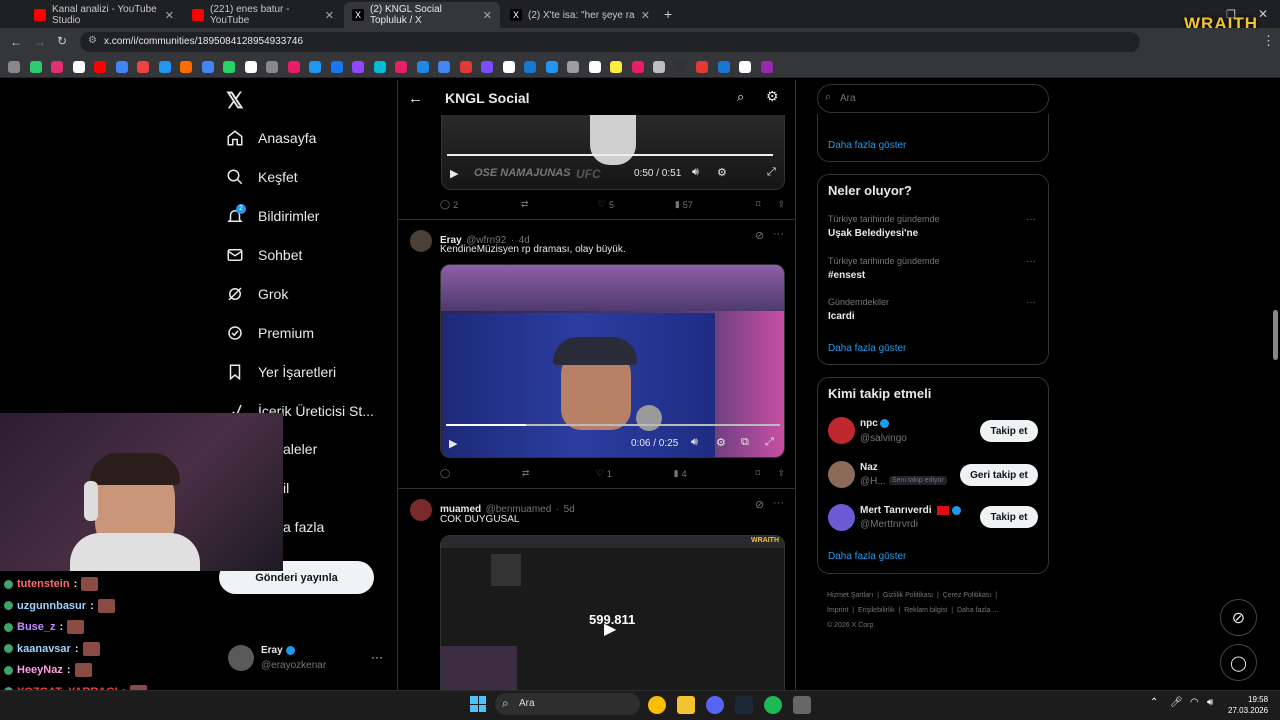  I want to click on post-video: ▶ 0:06 / 0:25 🔊︎ ⚙ ⧉ ⤢, so click(612, 361).